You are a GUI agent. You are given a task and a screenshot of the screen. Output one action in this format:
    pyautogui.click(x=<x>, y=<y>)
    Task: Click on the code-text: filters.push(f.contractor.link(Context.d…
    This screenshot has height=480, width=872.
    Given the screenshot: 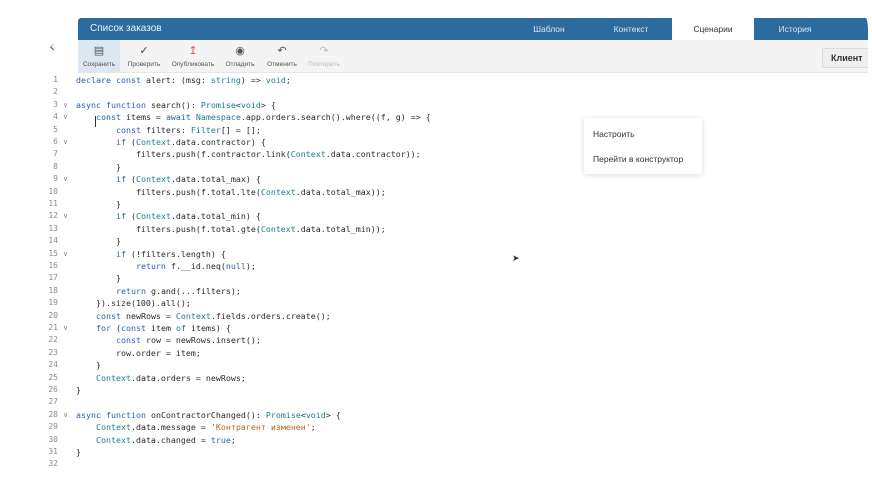 What is the action you would take?
    pyautogui.click(x=248, y=154)
    